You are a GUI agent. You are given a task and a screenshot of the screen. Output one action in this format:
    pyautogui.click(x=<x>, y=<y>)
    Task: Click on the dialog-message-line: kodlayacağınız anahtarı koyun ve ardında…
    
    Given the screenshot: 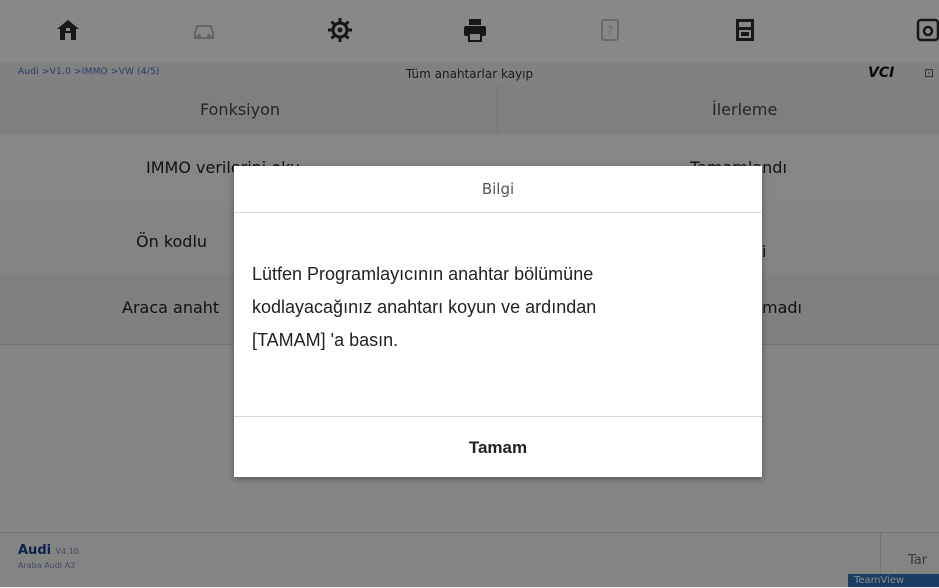 What is the action you would take?
    pyautogui.click(x=424, y=307)
    